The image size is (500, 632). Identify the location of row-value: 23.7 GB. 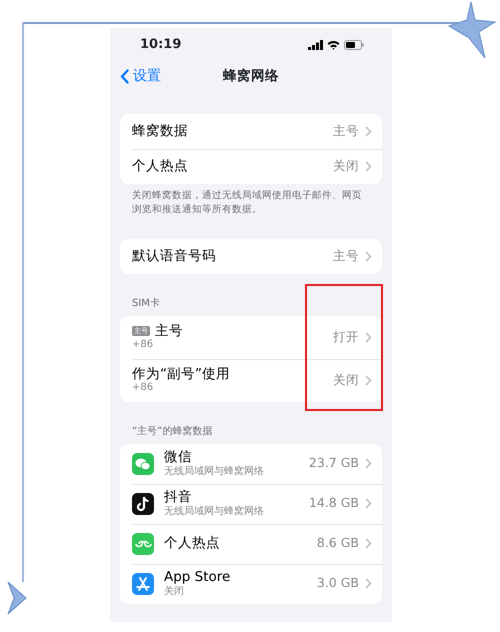
(333, 463).